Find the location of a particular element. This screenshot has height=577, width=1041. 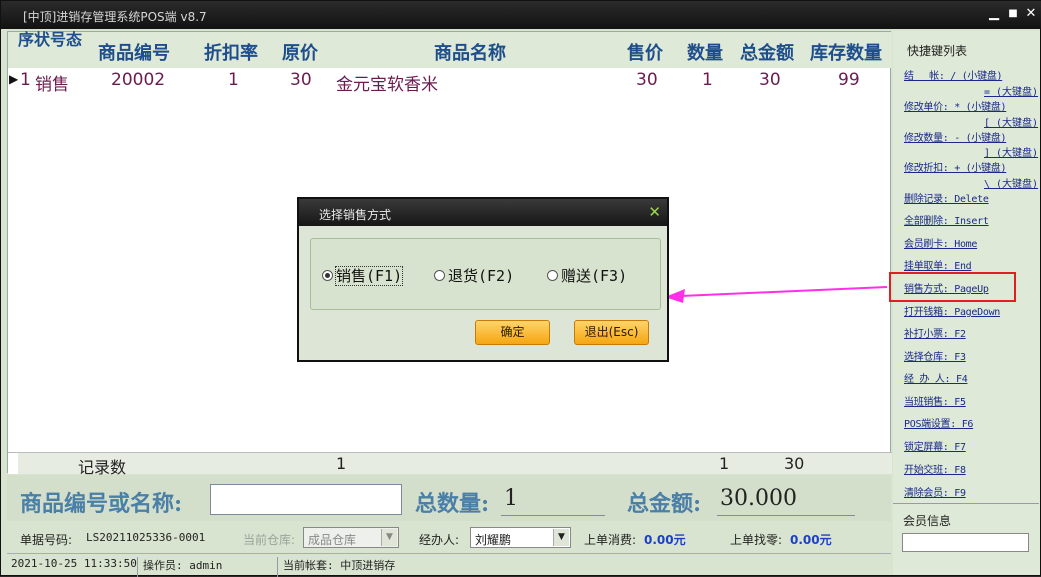

order-no-label: 单据号码: is located at coordinates (46, 540).